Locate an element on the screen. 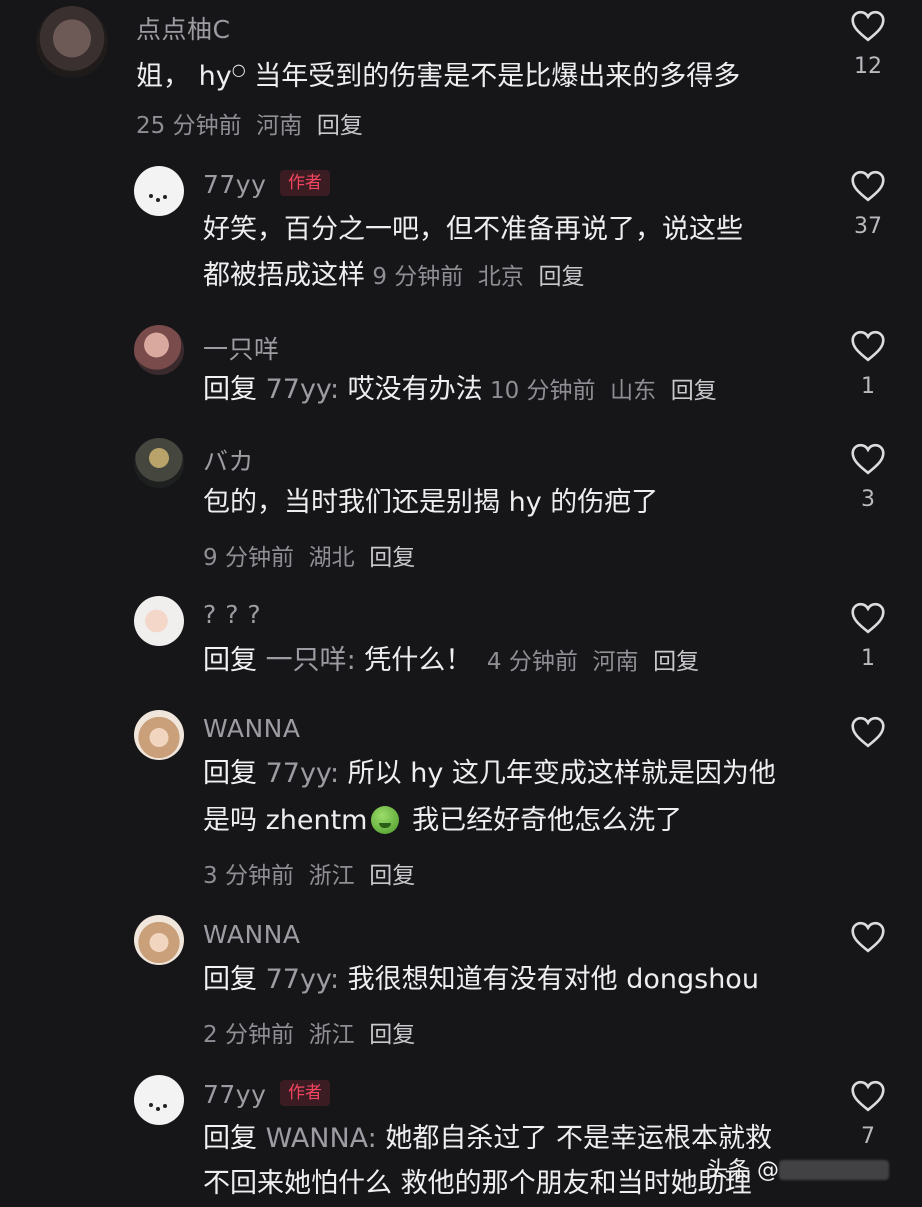 Image resolution: width=922 pixels, height=1207 pixels. comment-text: 回复 77yy: 我很想知道有没有对他 dongshou is located at coordinates (481, 979).